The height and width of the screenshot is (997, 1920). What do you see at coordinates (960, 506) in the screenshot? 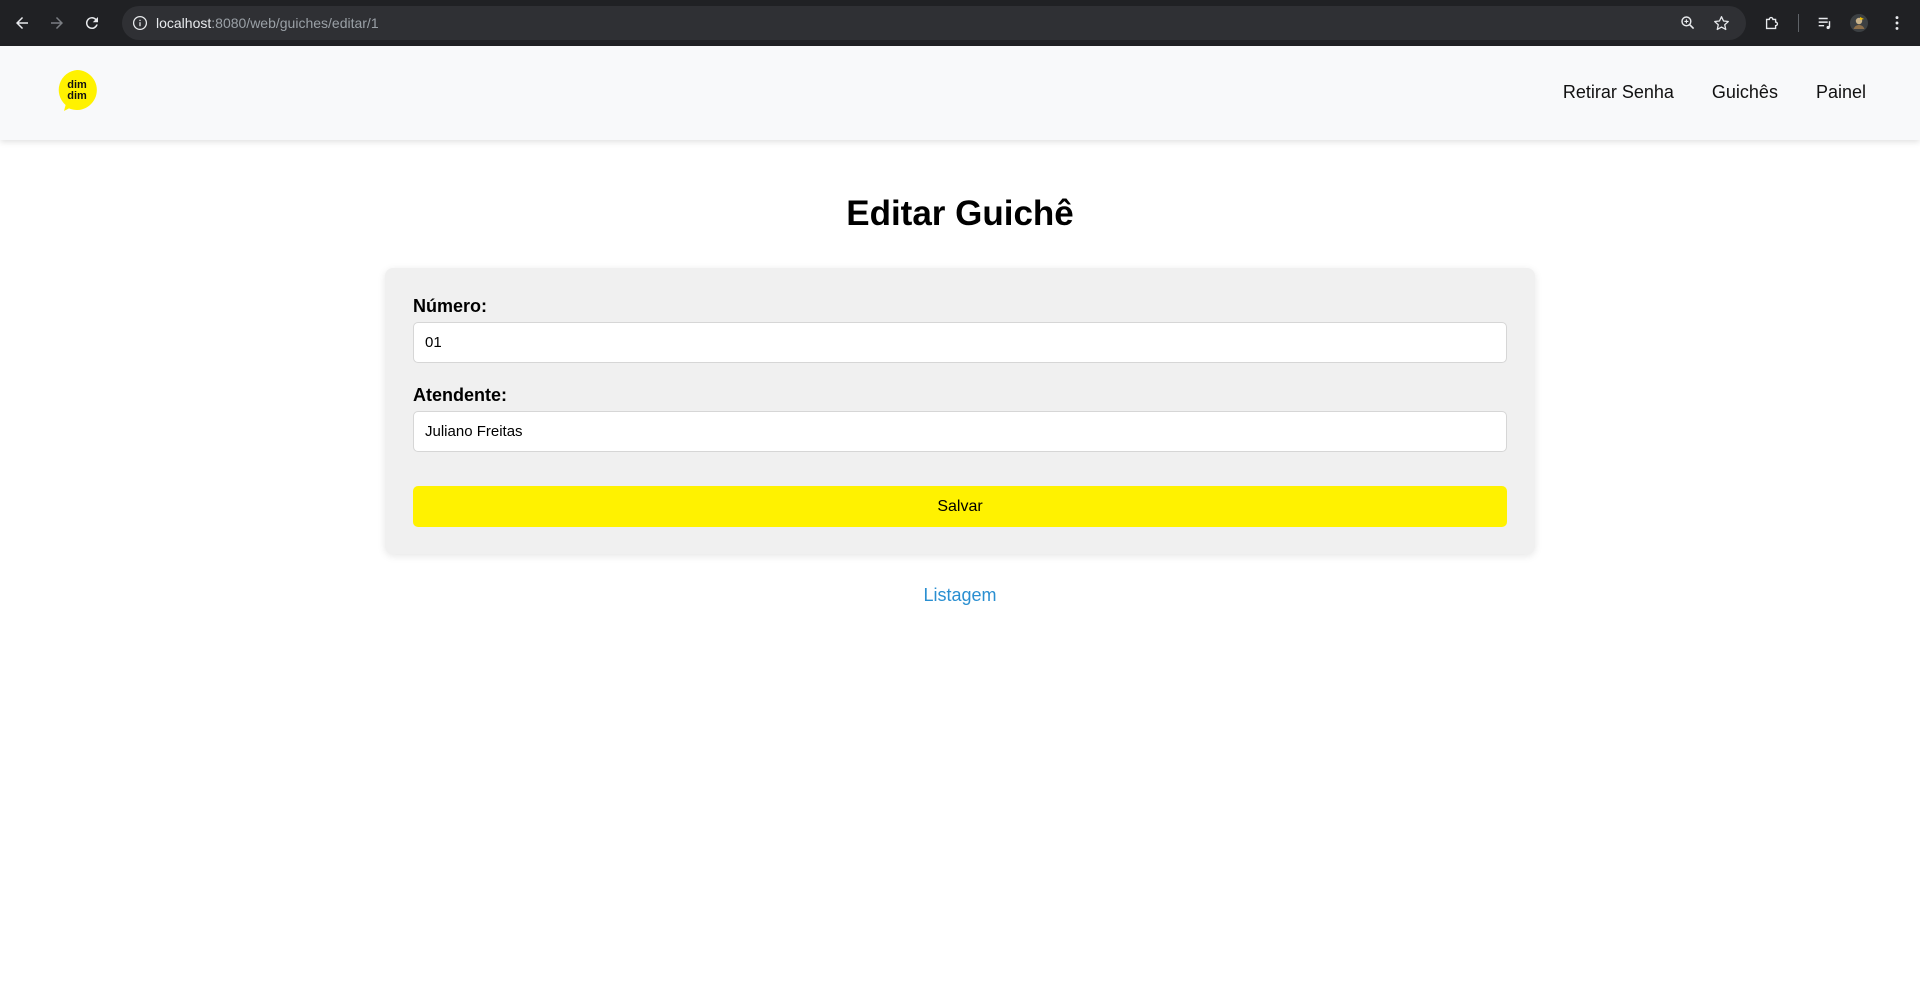
I see `save-button: Salvar` at bounding box center [960, 506].